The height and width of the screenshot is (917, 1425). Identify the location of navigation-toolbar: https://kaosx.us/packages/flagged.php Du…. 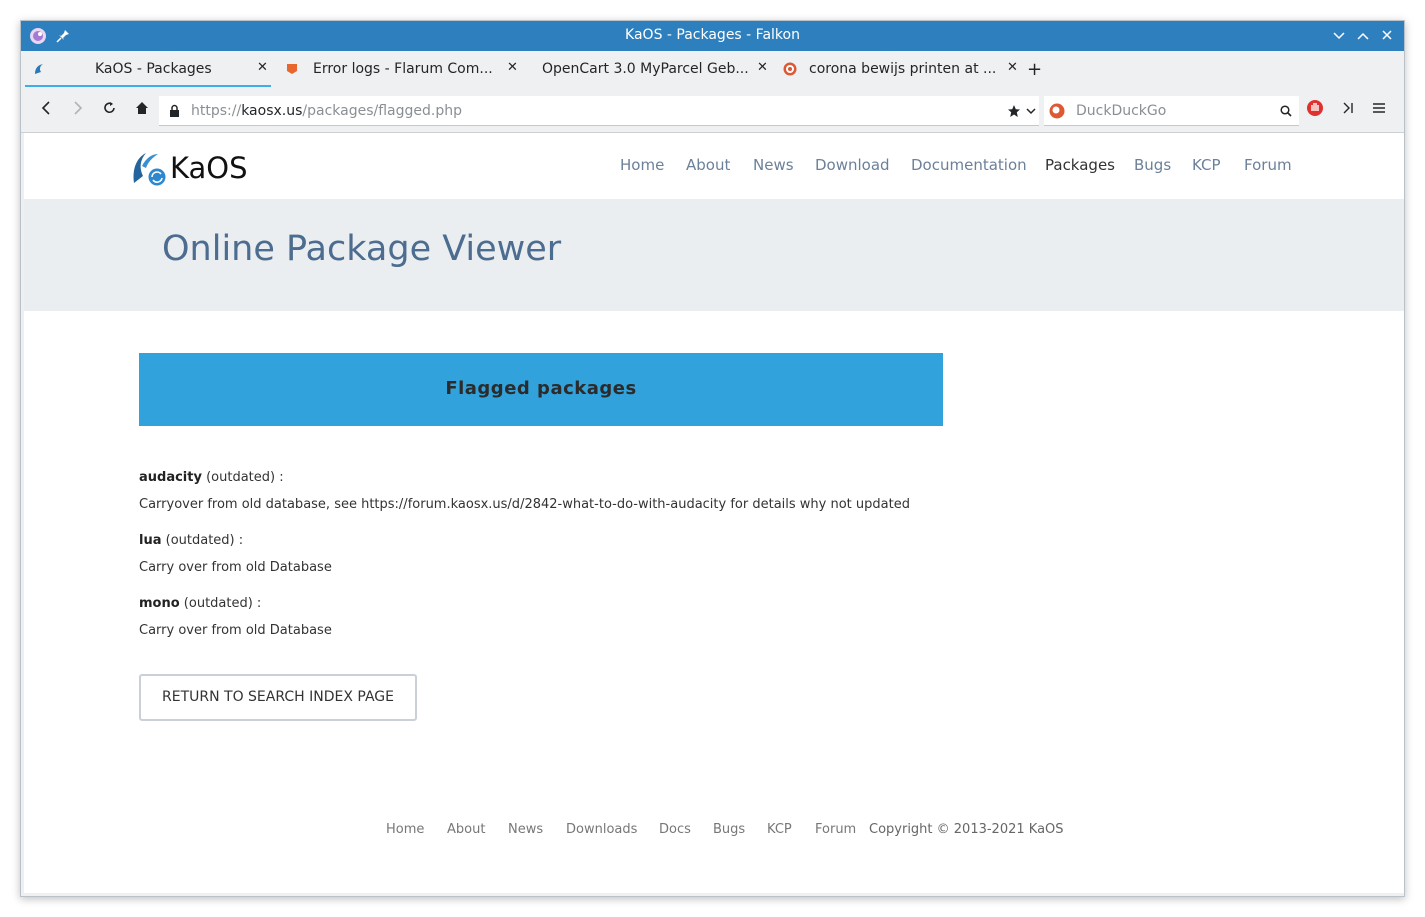
(712, 111).